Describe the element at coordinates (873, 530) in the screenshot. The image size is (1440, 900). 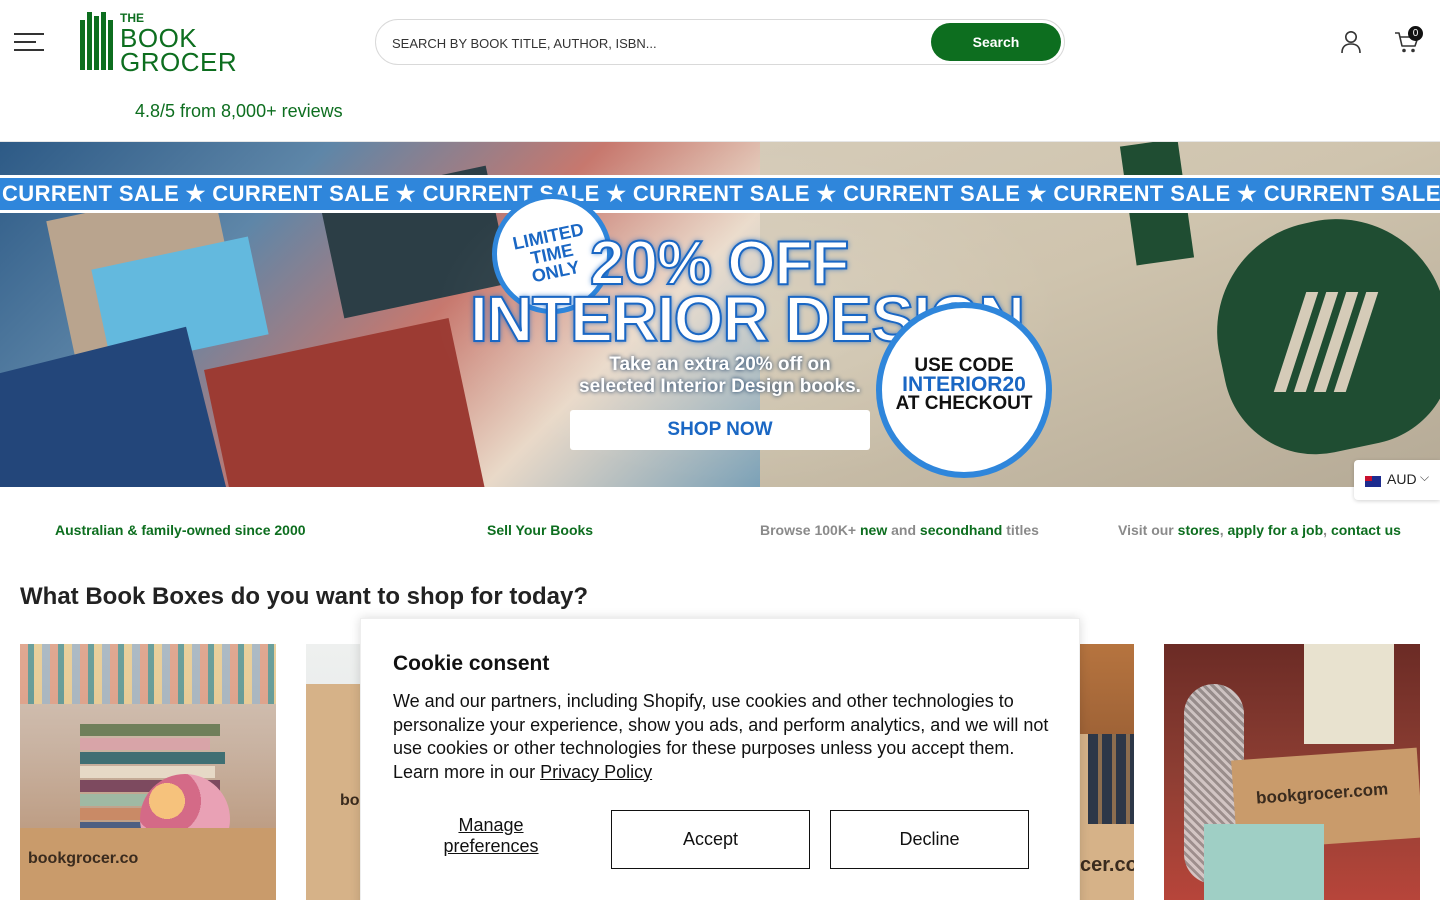
I see `new-books-link: new` at that location.